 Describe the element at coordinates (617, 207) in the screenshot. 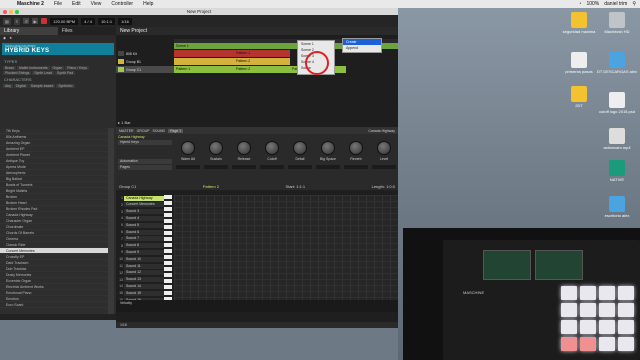

I see `desktop-folder: escritorio alex` at that location.